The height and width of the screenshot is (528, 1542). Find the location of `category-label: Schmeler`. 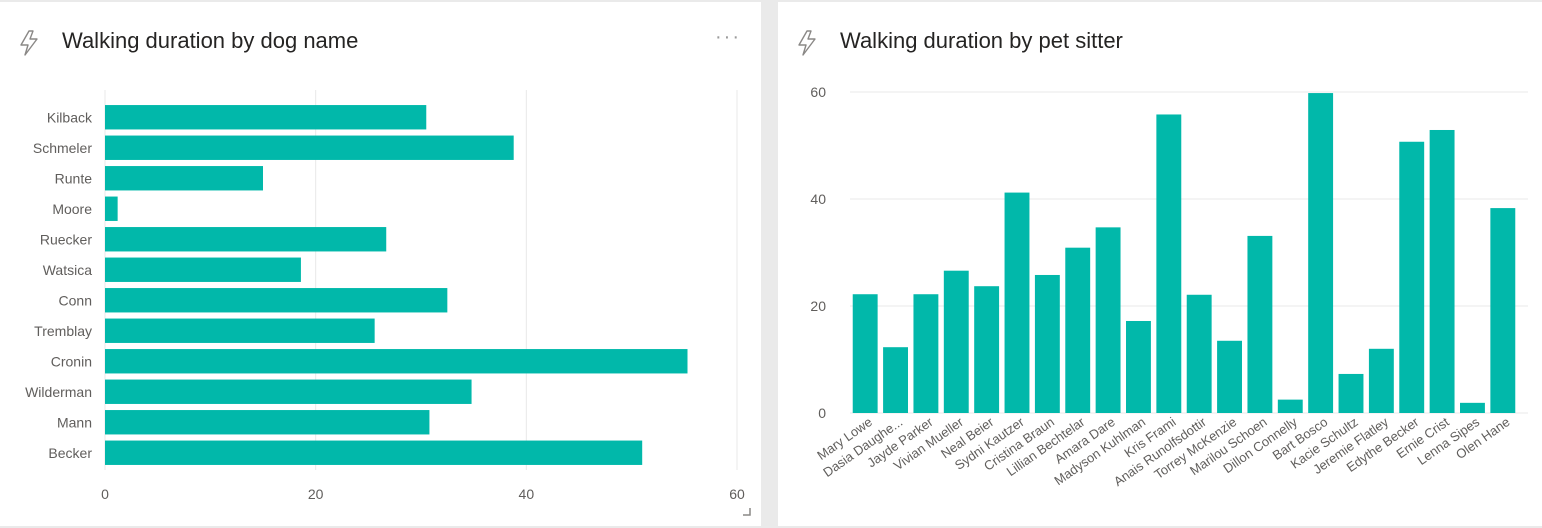

category-label: Schmeler is located at coordinates (62, 148).